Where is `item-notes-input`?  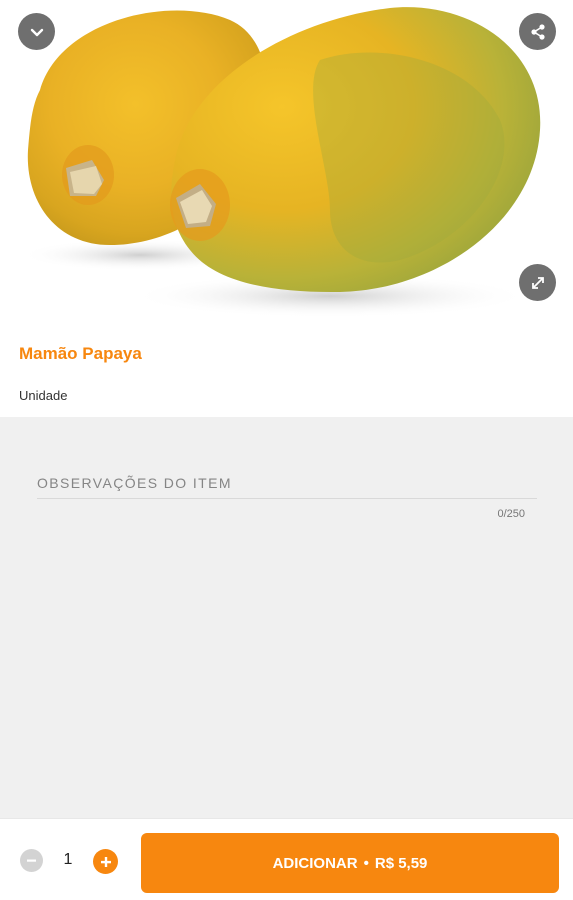
item-notes-input is located at coordinates (287, 483).